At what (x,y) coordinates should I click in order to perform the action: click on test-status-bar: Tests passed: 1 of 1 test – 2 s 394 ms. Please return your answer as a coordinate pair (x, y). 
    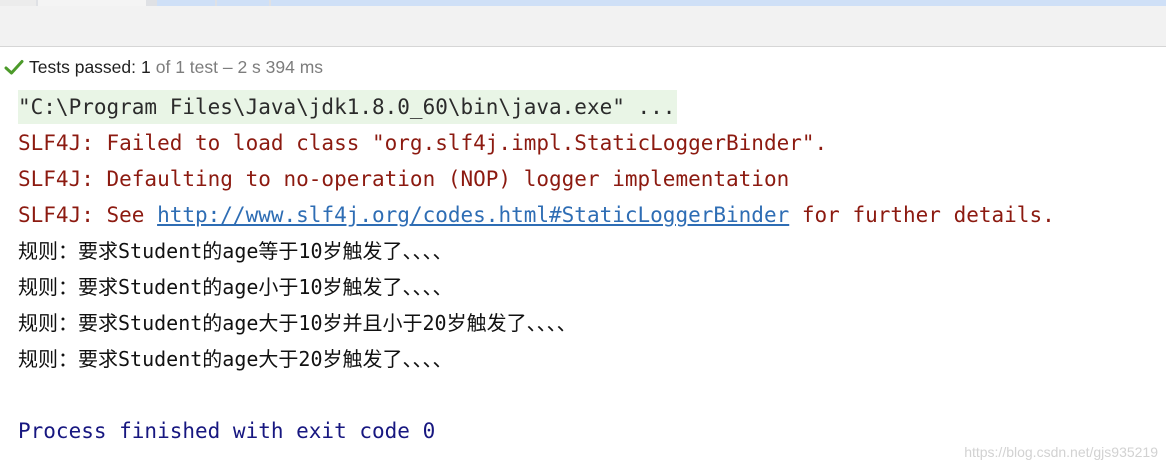
    Looking at the image, I should click on (583, 67).